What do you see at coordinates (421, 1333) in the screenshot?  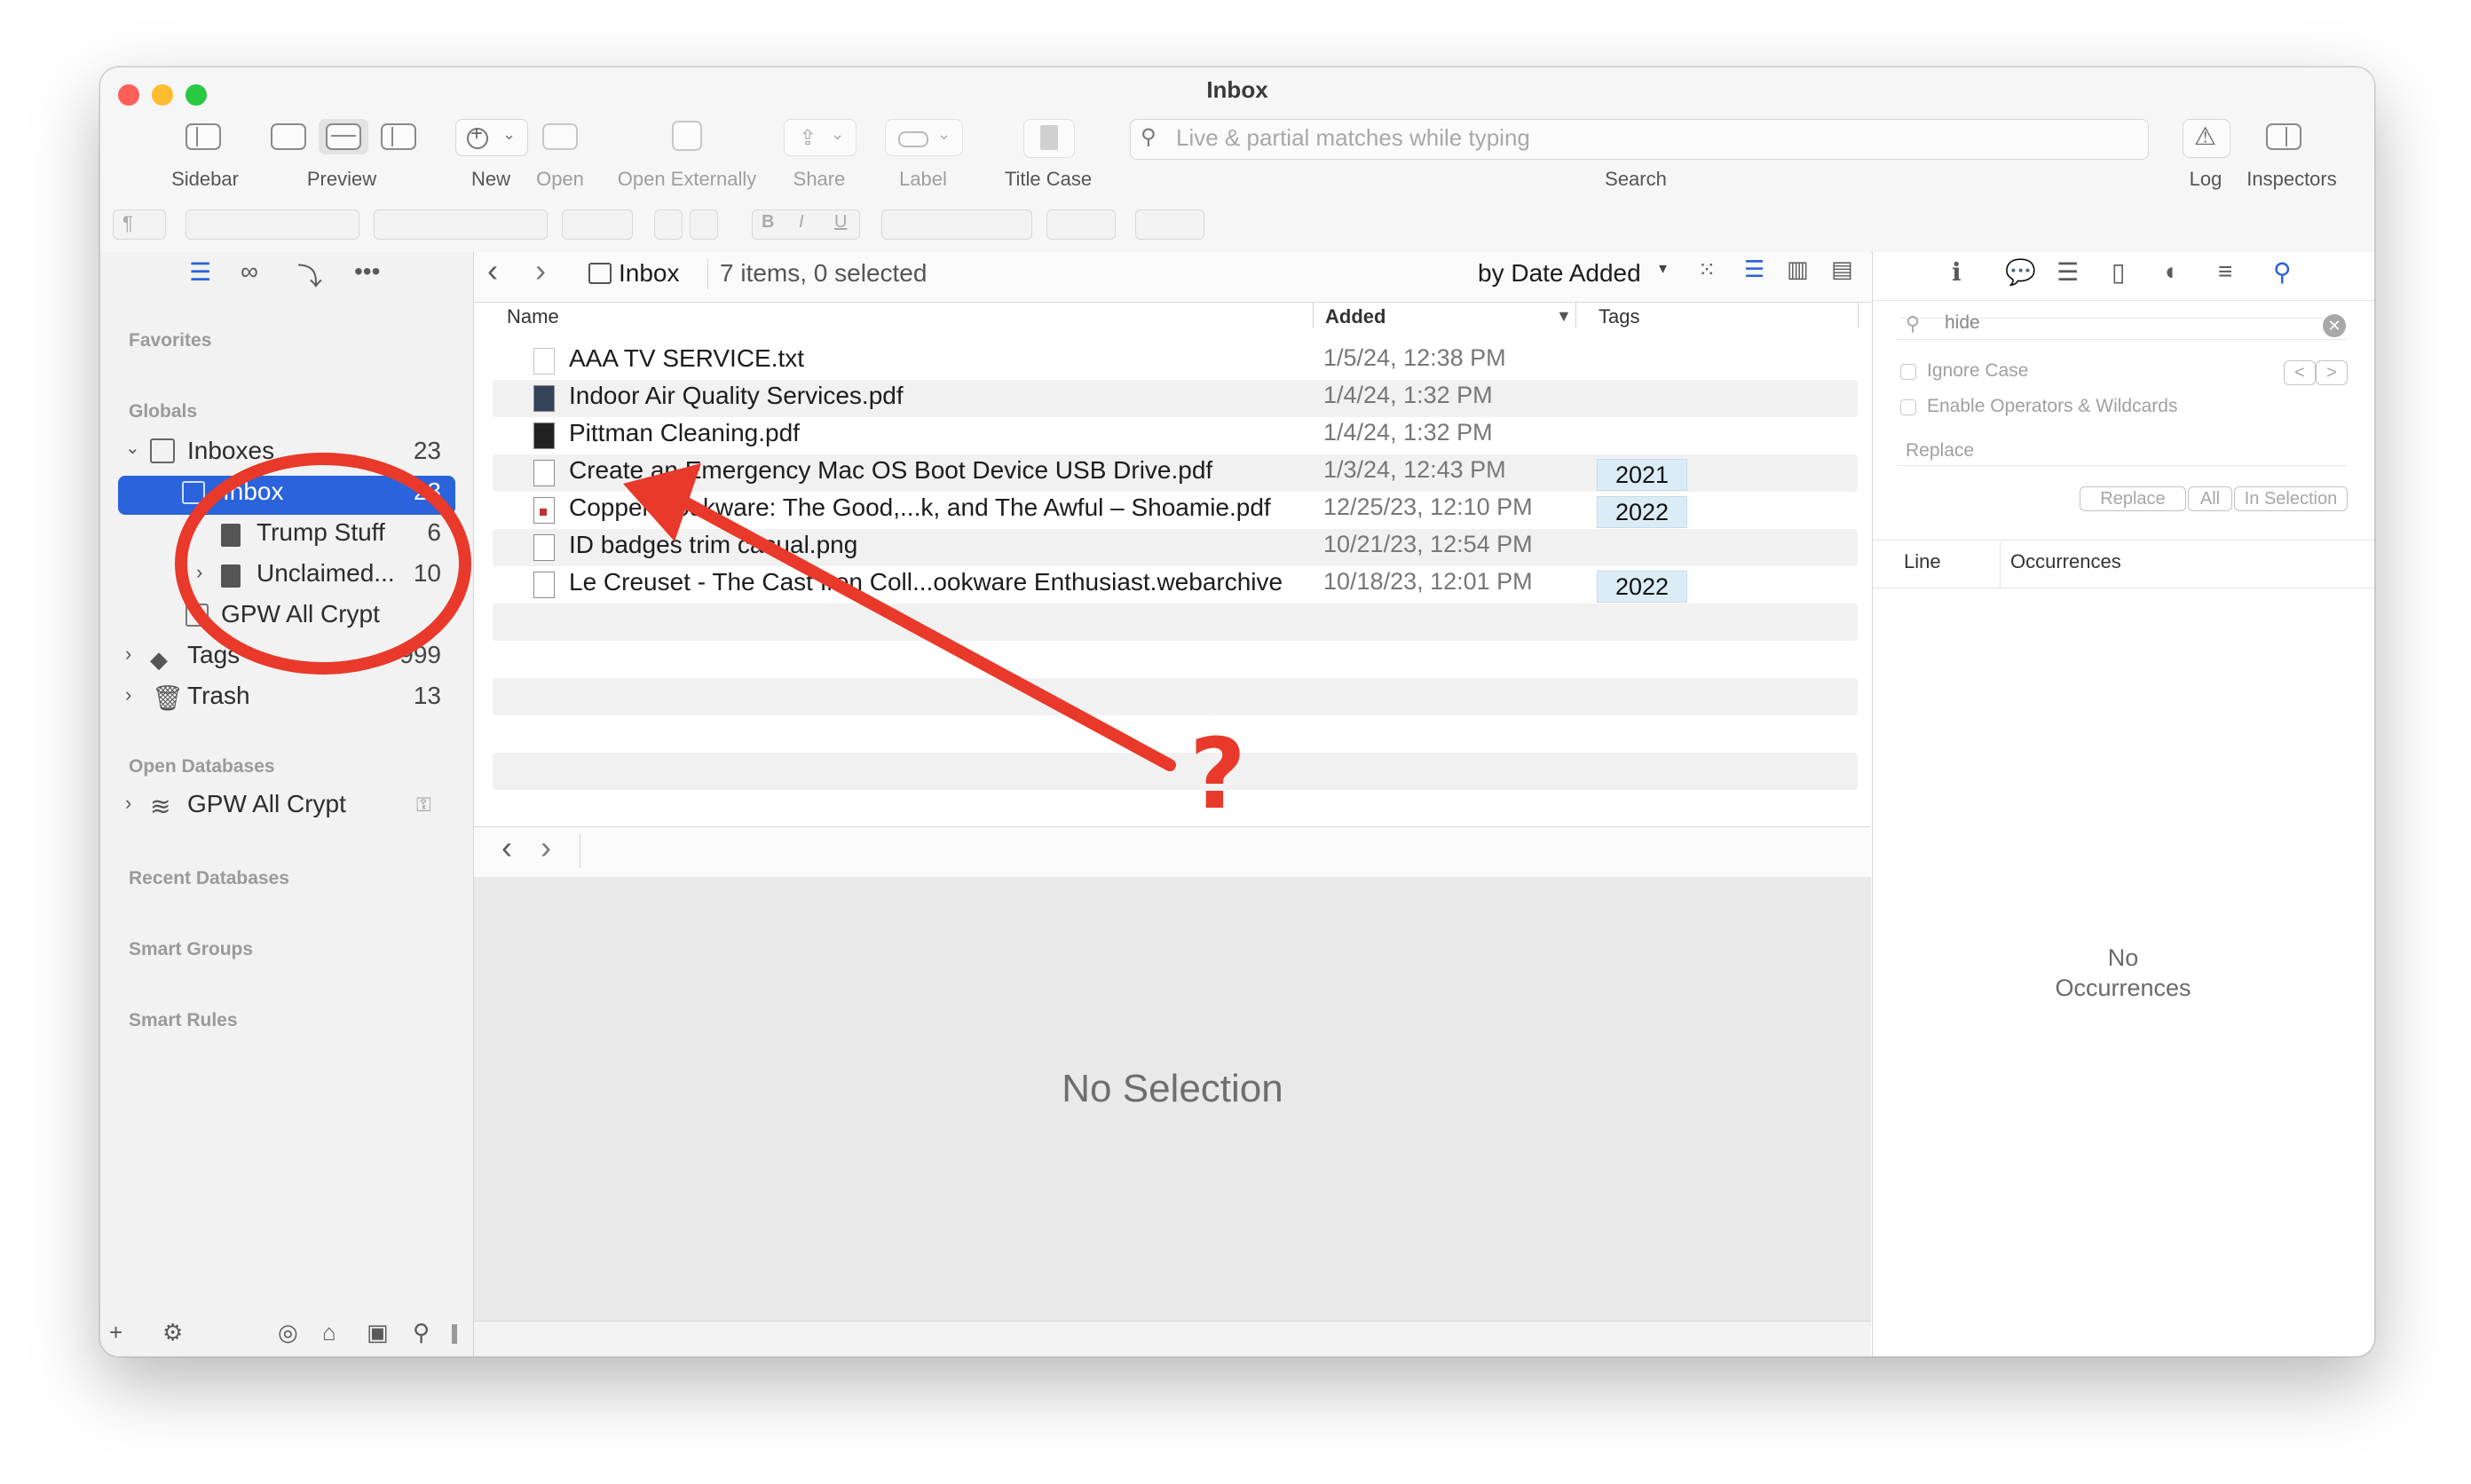 I see `pin-icon: ⚲` at bounding box center [421, 1333].